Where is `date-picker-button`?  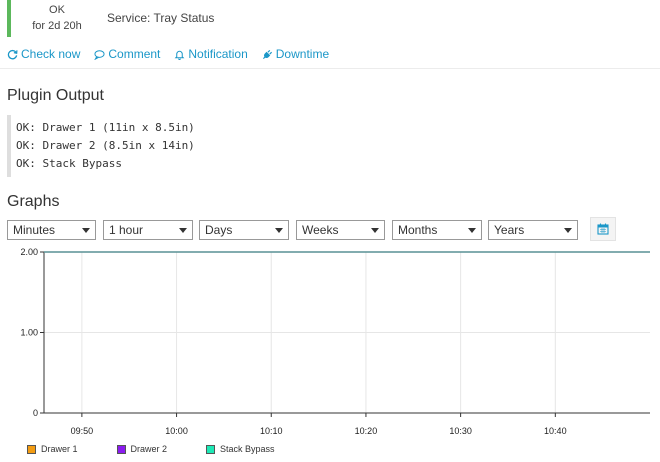 date-picker-button is located at coordinates (603, 229).